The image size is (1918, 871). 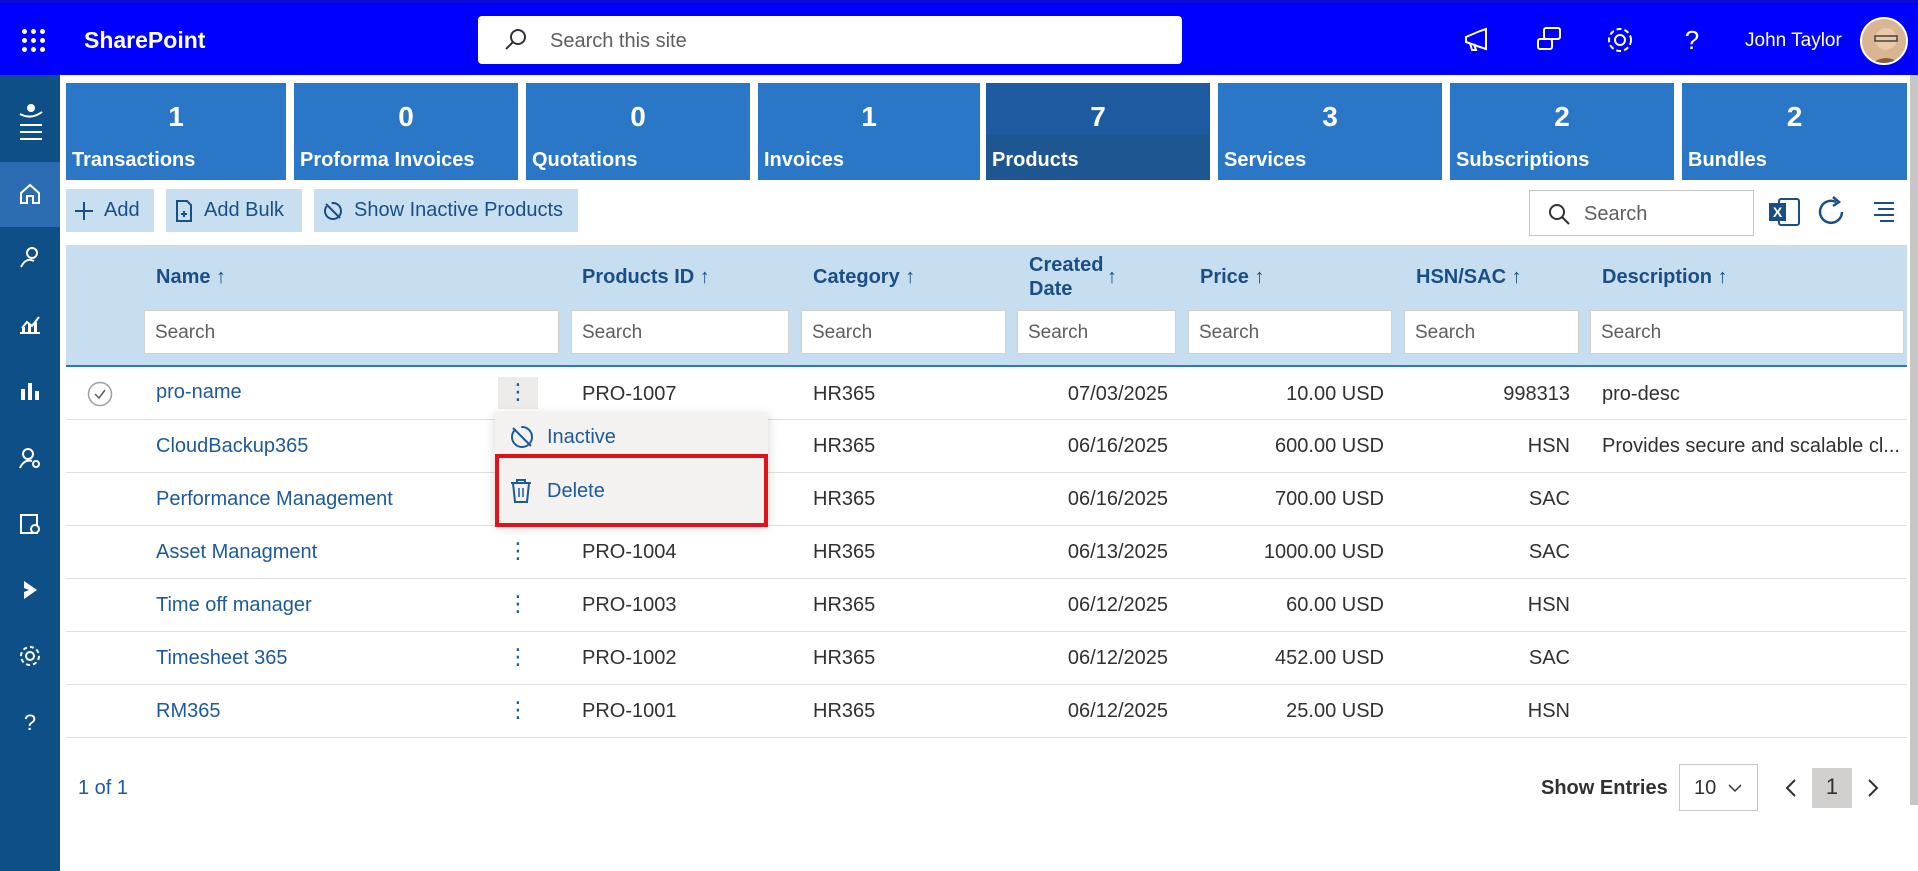 What do you see at coordinates (1098, 131) in the screenshot?
I see `tile-products: 7 Products` at bounding box center [1098, 131].